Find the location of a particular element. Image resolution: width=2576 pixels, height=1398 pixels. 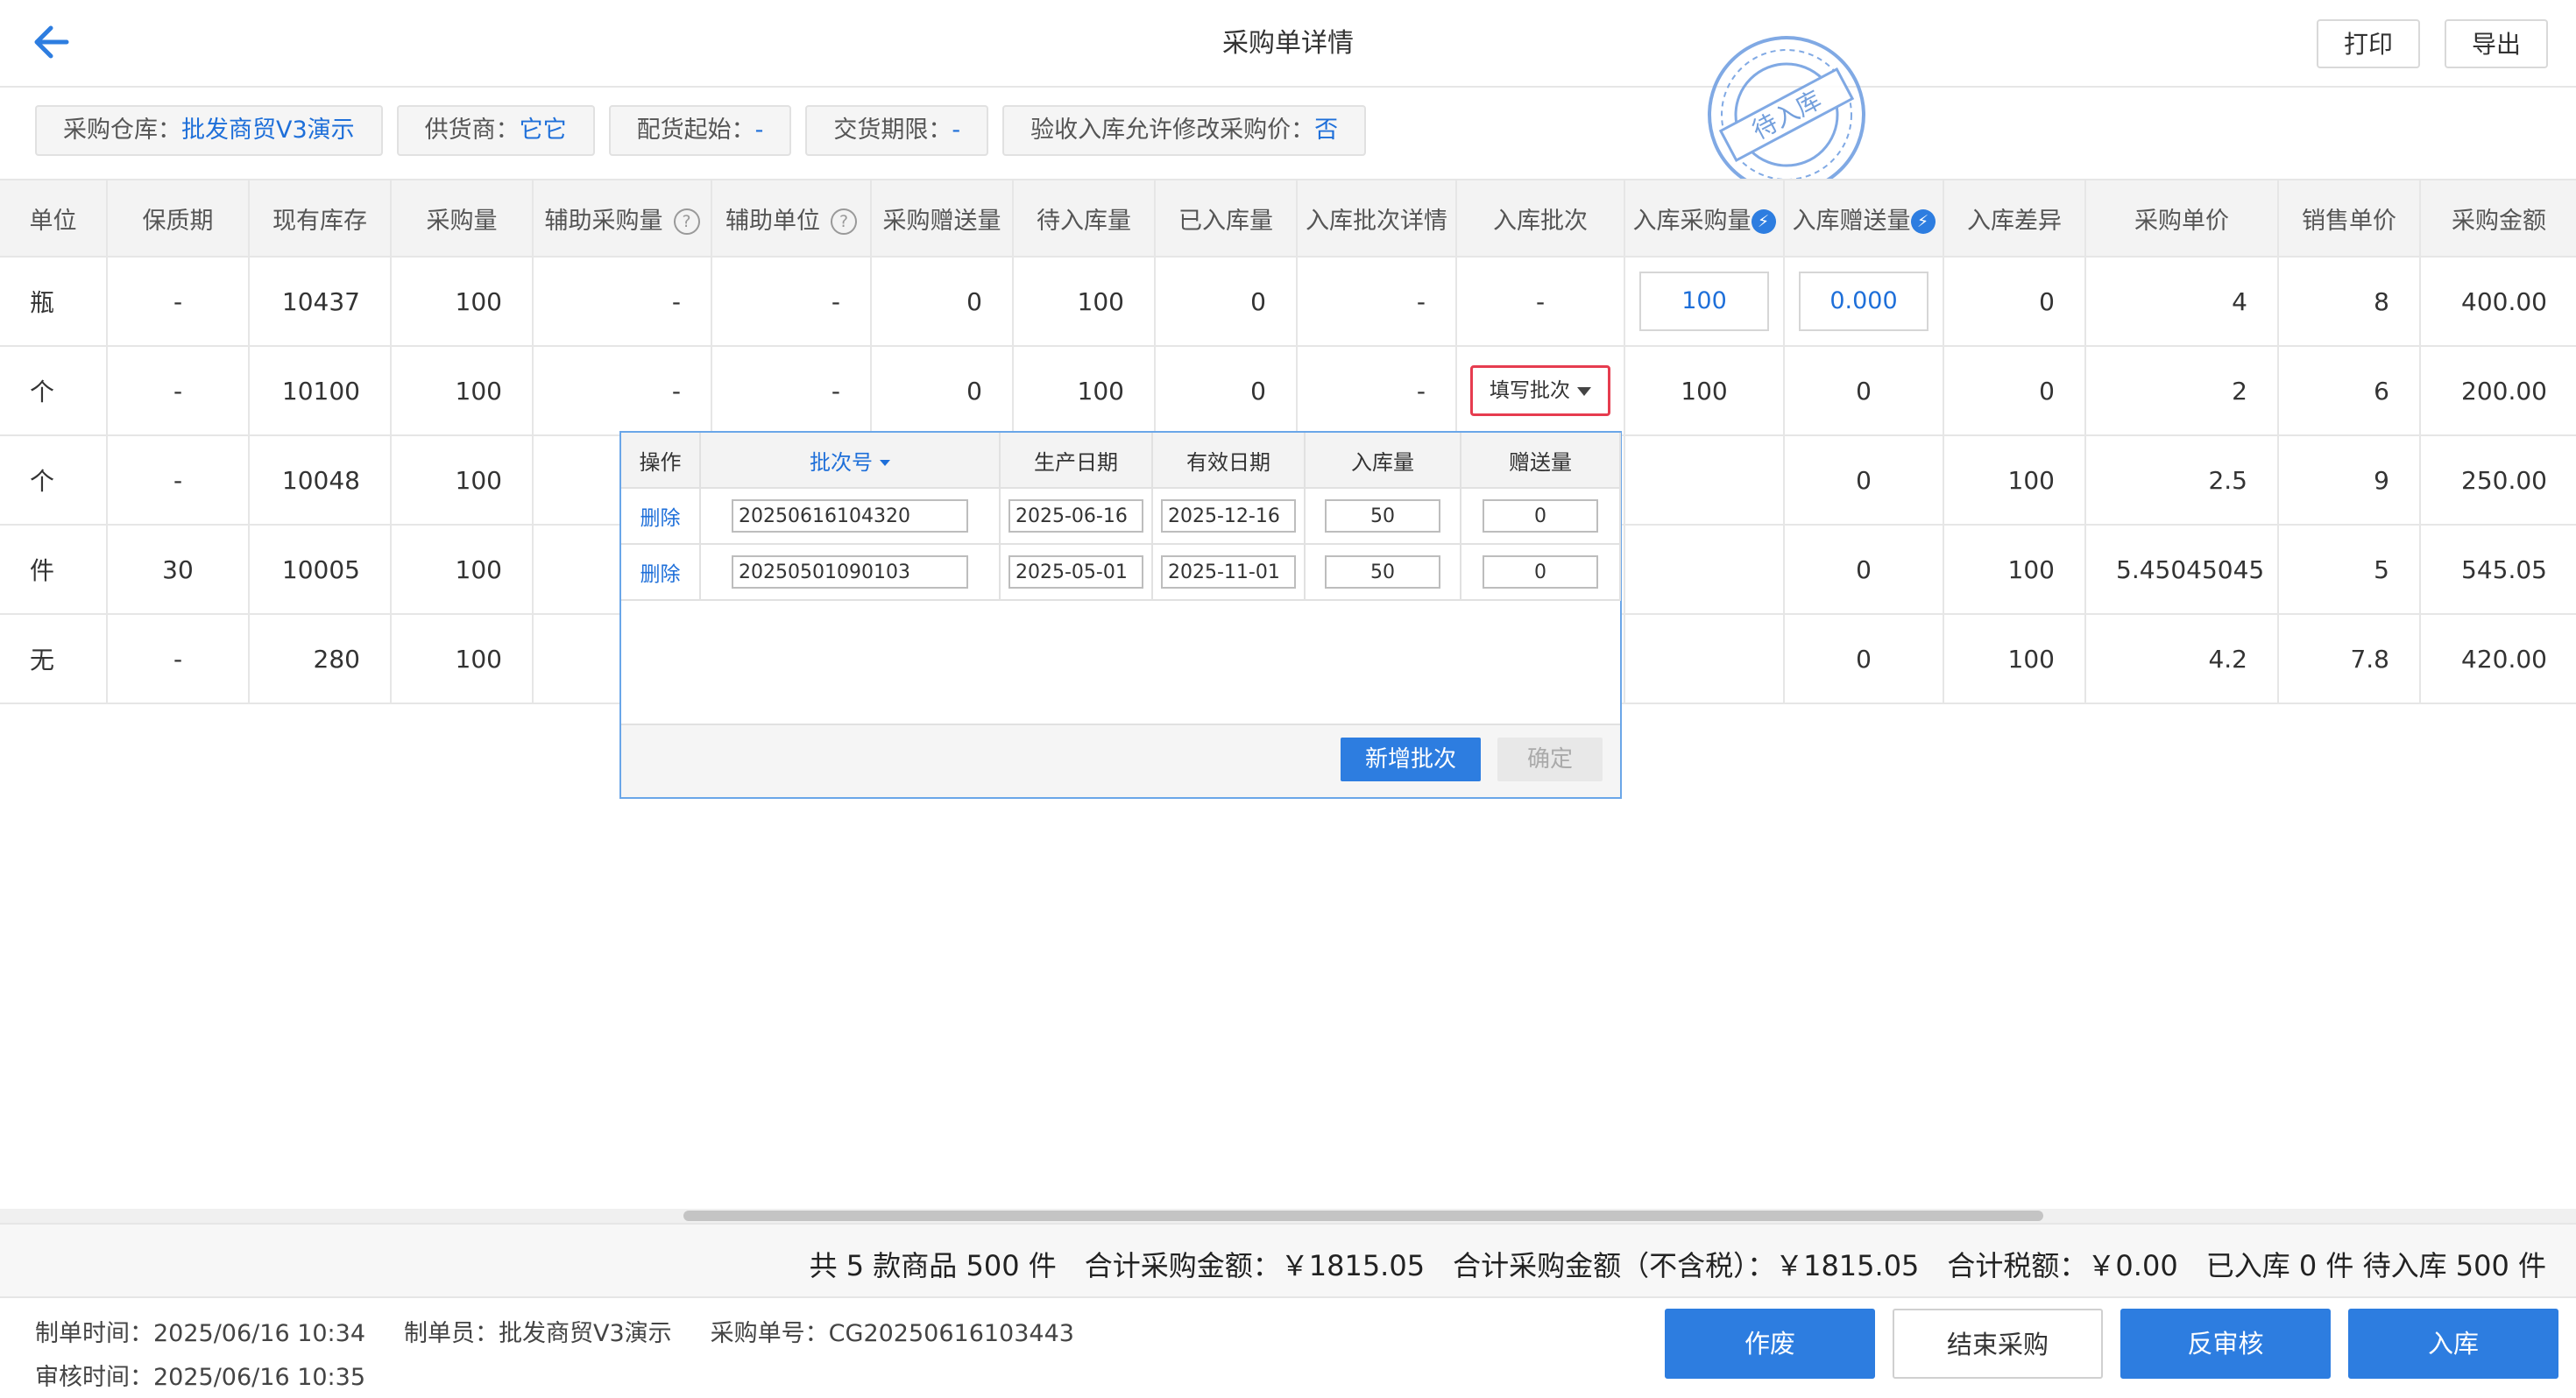

batch-popup: 操作 批次号 生产日期 有效日期 入库量 赠送量 删除 删除 is located at coordinates (1120, 615).